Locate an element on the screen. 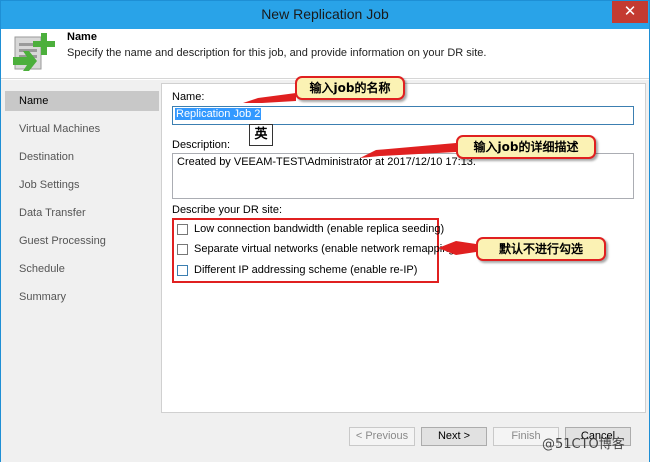  description-label: Description: is located at coordinates (201, 145).